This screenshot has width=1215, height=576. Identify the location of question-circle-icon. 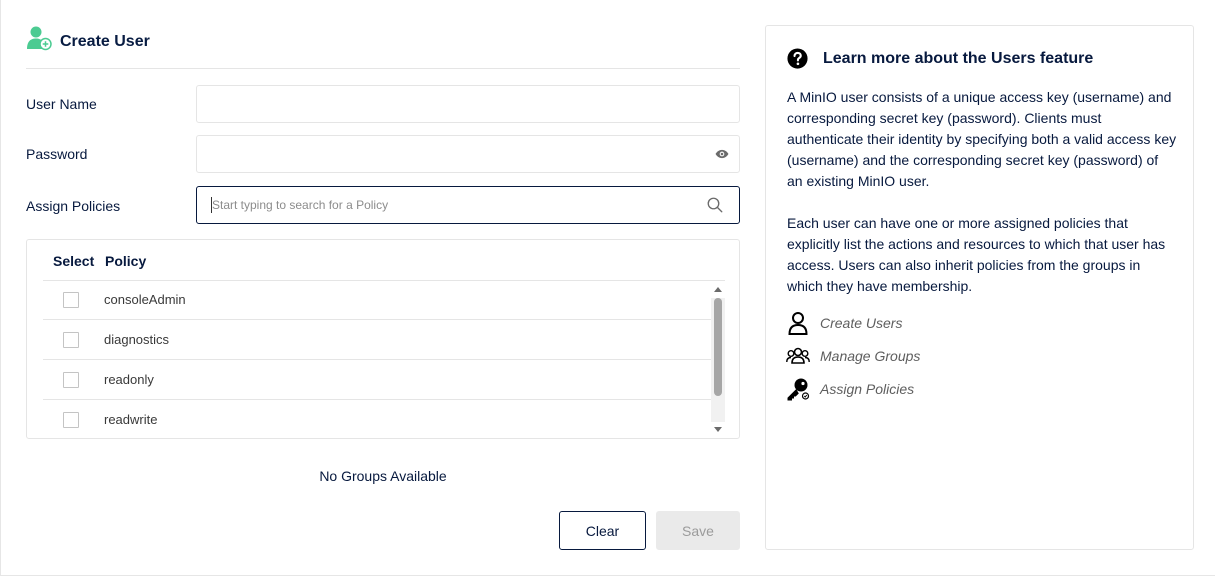
(797, 58).